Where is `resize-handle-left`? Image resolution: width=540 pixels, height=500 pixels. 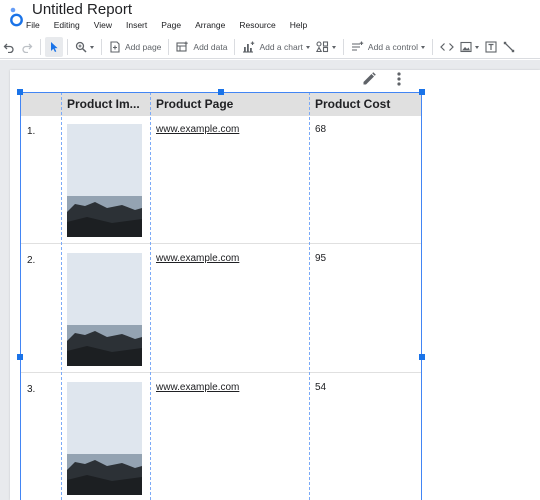
resize-handle-left is located at coordinates (20, 357).